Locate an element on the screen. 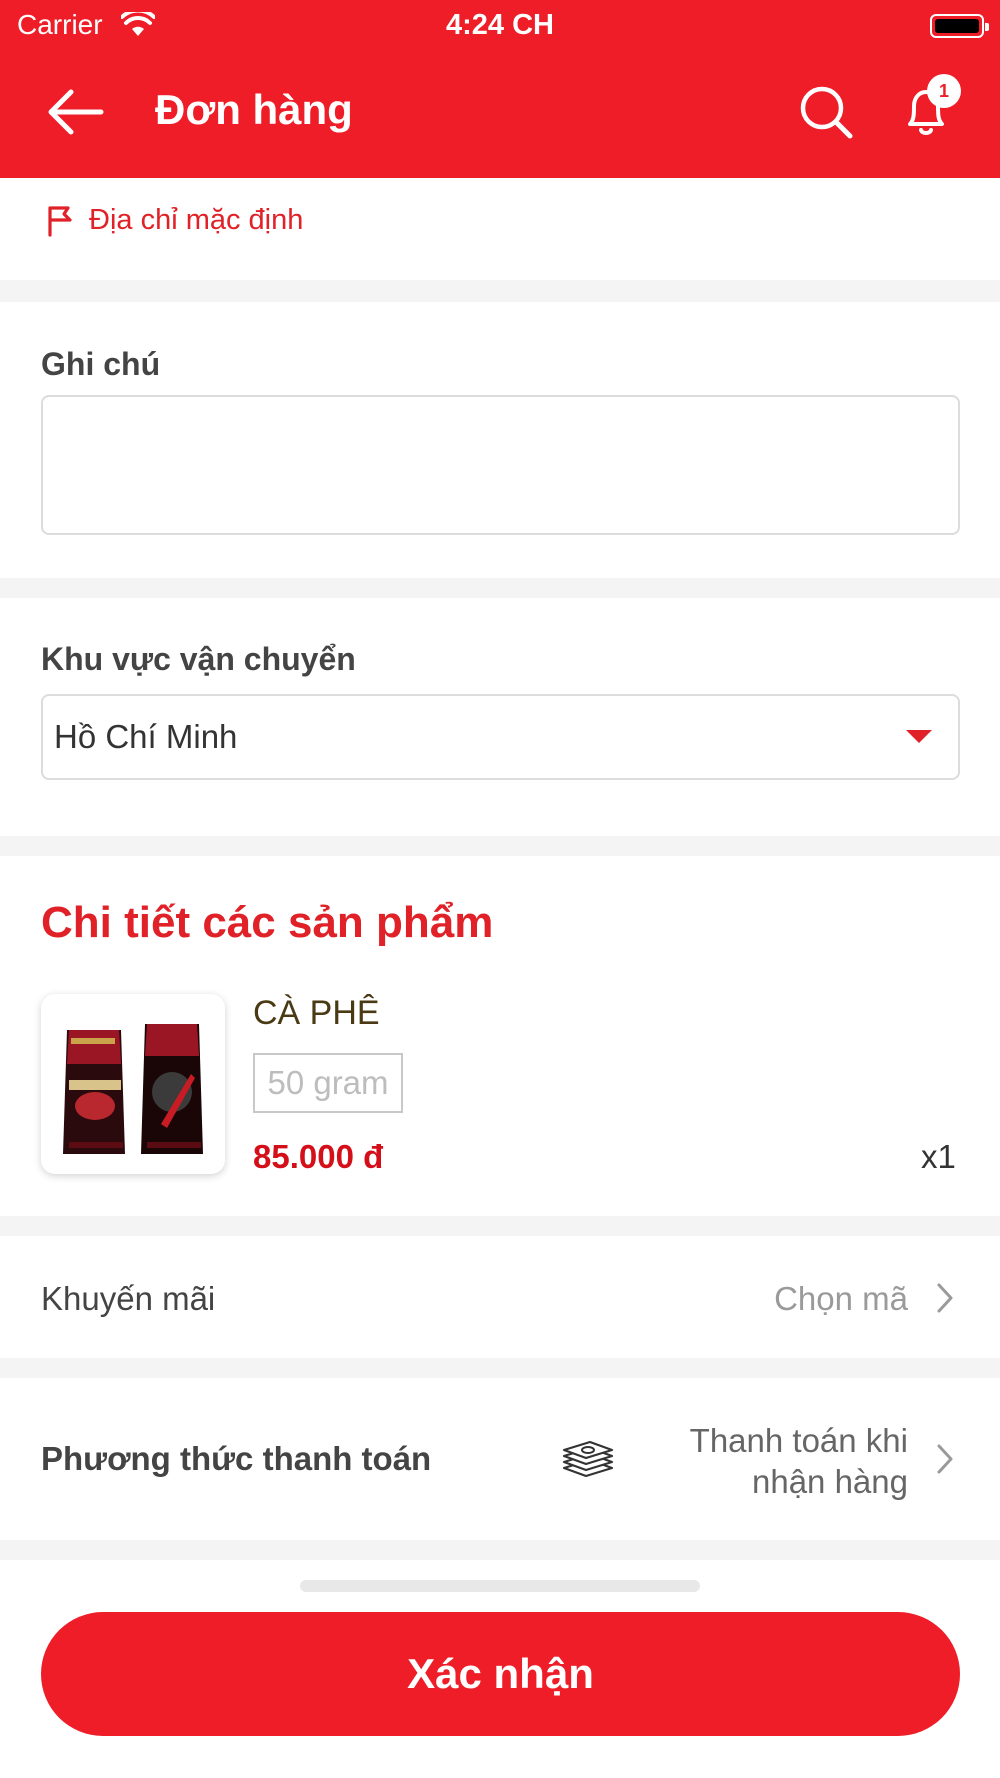 This screenshot has width=1000, height=1778. address-section: Địa chỉ mặc định is located at coordinates (500, 229).